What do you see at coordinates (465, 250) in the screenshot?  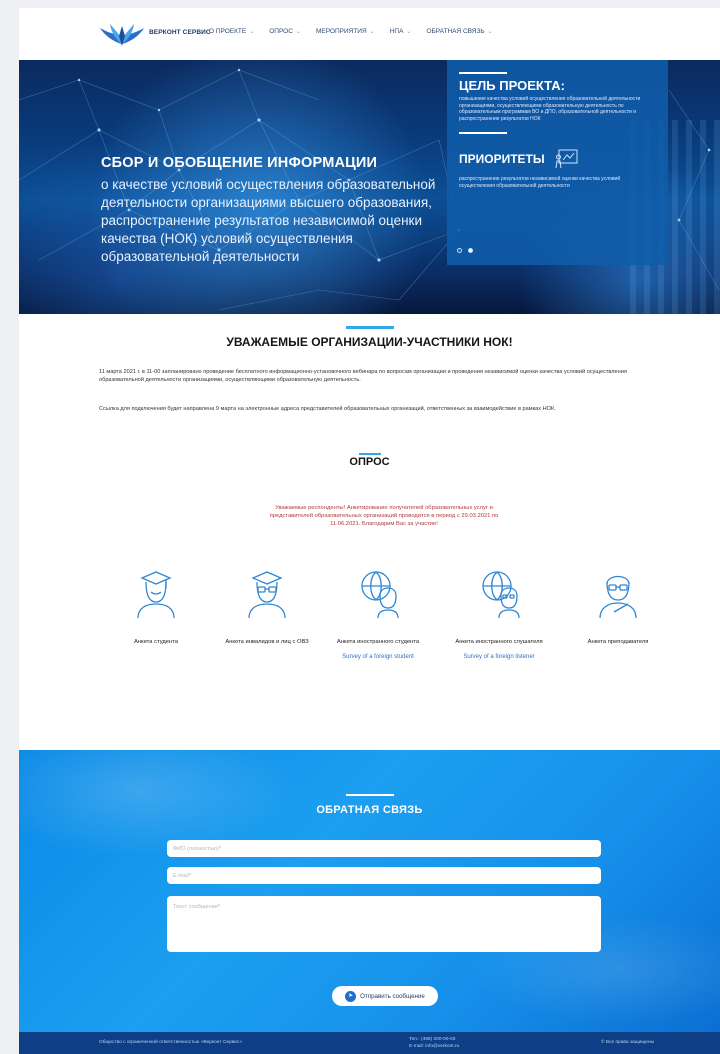 I see `slider-dots` at bounding box center [465, 250].